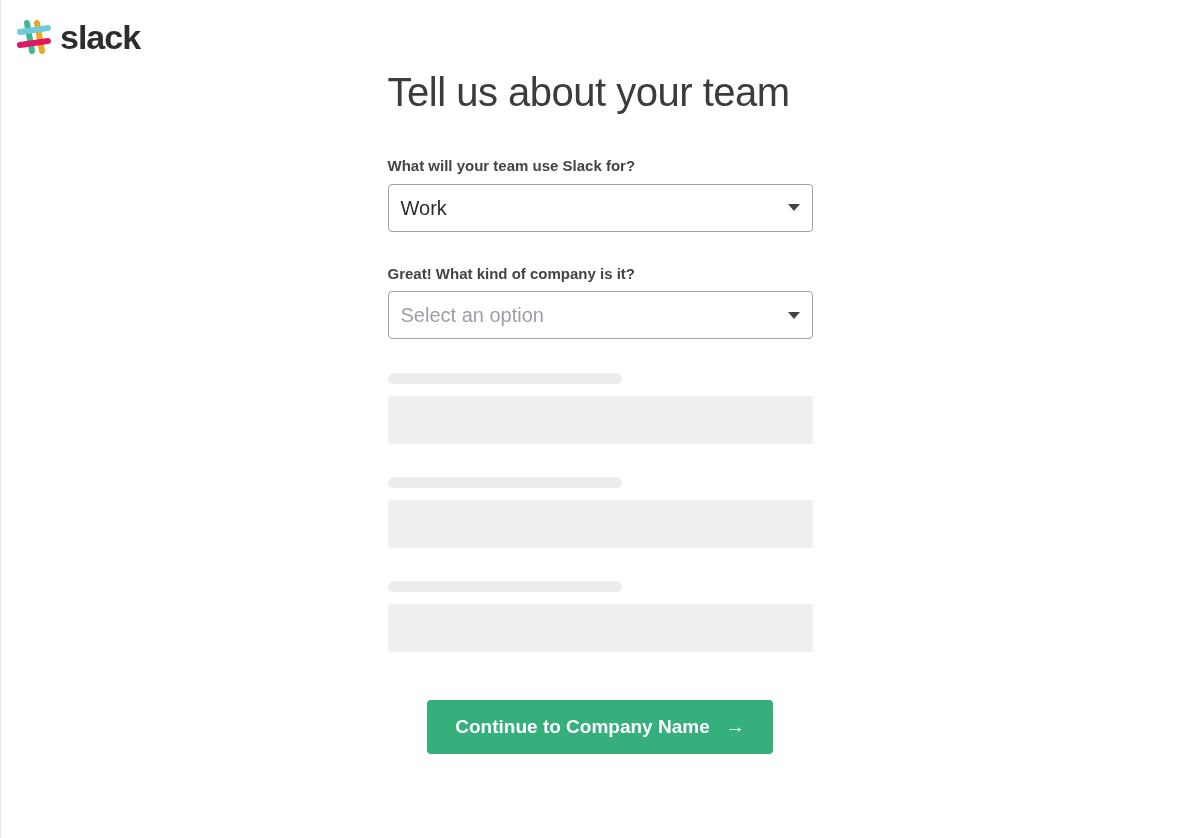 The width and height of the screenshot is (1199, 838). Describe the element at coordinates (600, 727) in the screenshot. I see `continue-button: Continue to Company Name →` at that location.